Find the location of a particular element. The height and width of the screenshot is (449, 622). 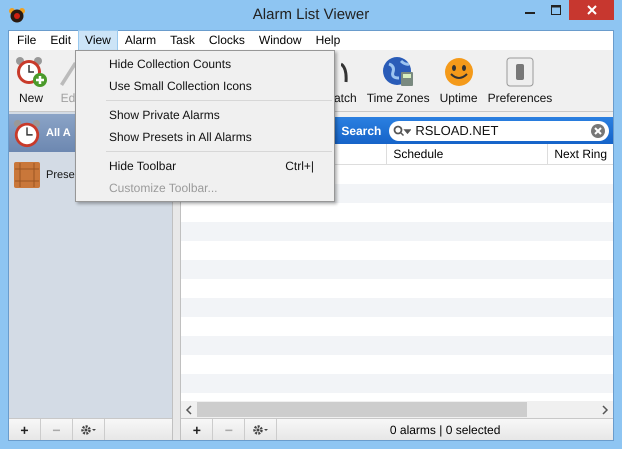

window-title: Alarm List Viewer is located at coordinates (311, 14).